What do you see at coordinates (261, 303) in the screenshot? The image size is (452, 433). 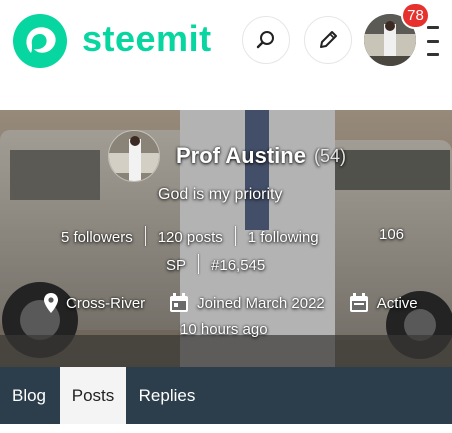 I see `joined-text: Joined March 2022` at bounding box center [261, 303].